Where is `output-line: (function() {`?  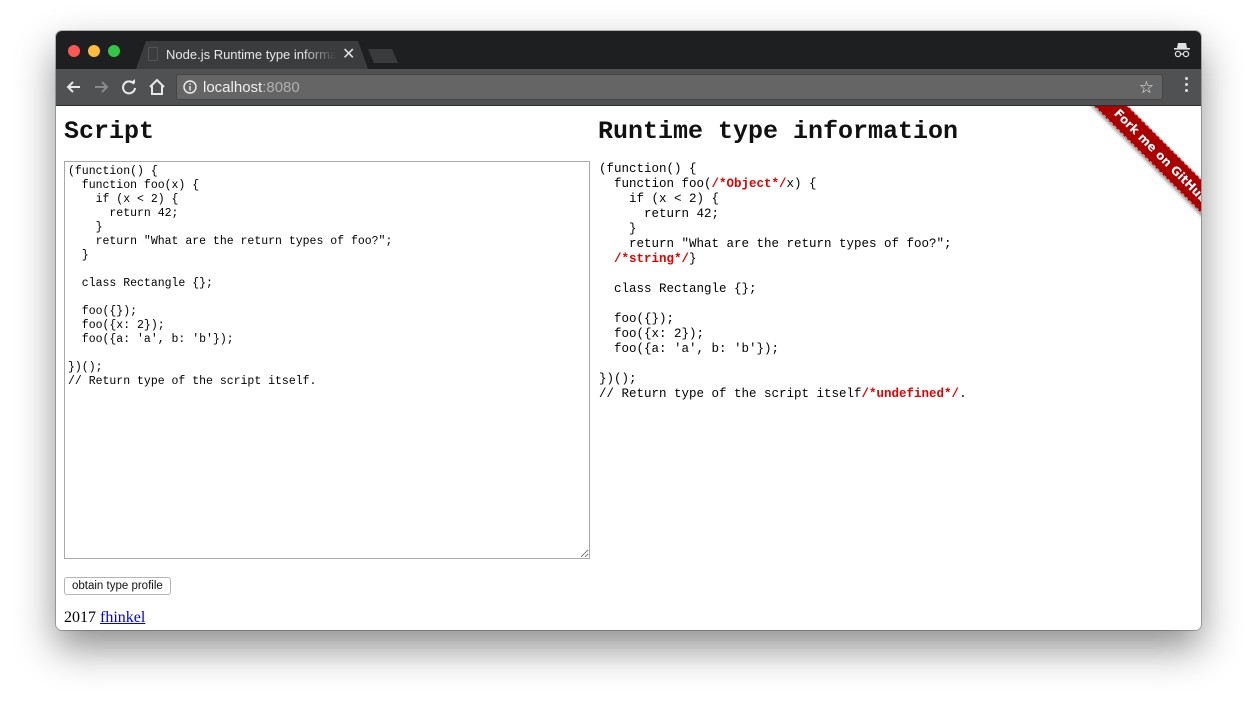
output-line: (function() { is located at coordinates (648, 169).